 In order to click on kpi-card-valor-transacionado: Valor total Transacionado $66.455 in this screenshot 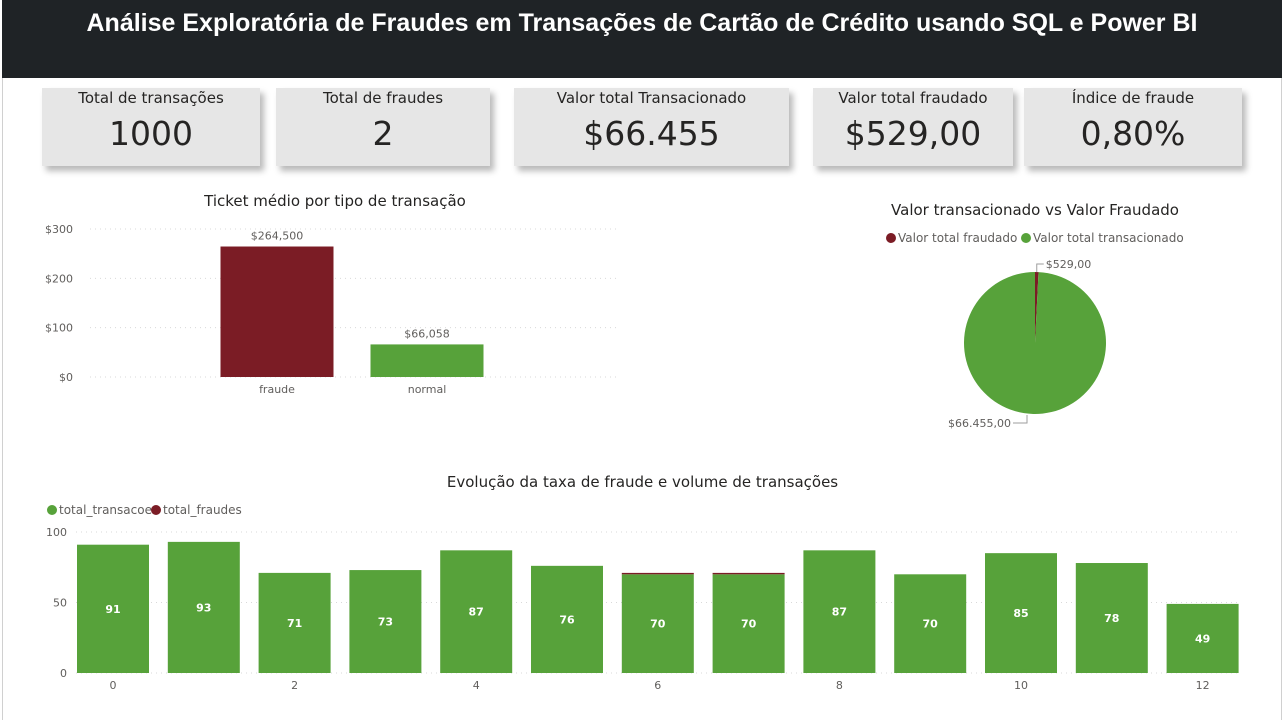, I will do `click(651, 127)`.